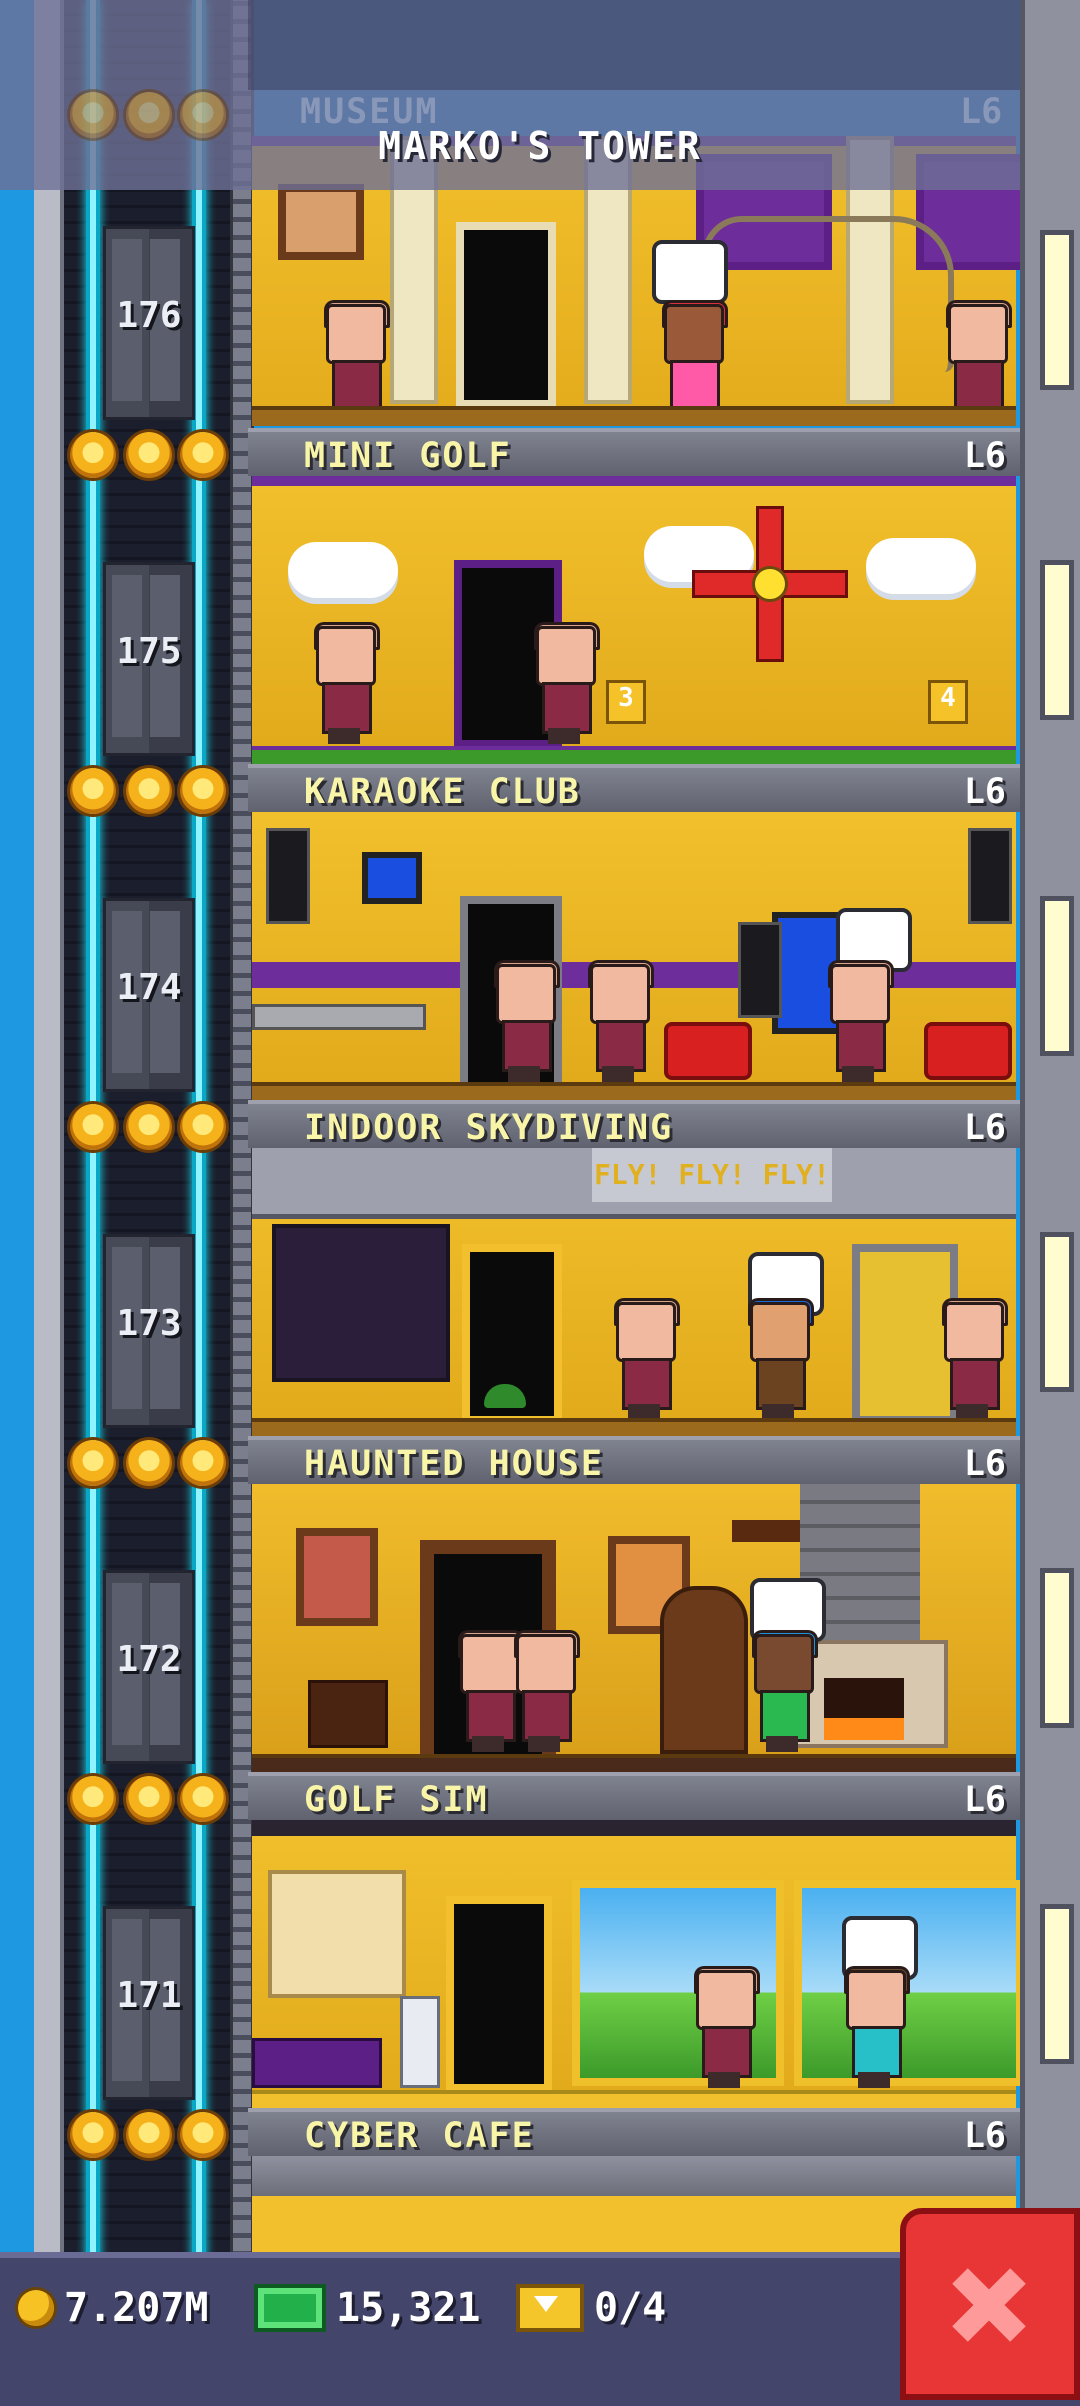 The image size is (1080, 2406). I want to click on bux-value: 15,321, so click(408, 2308).